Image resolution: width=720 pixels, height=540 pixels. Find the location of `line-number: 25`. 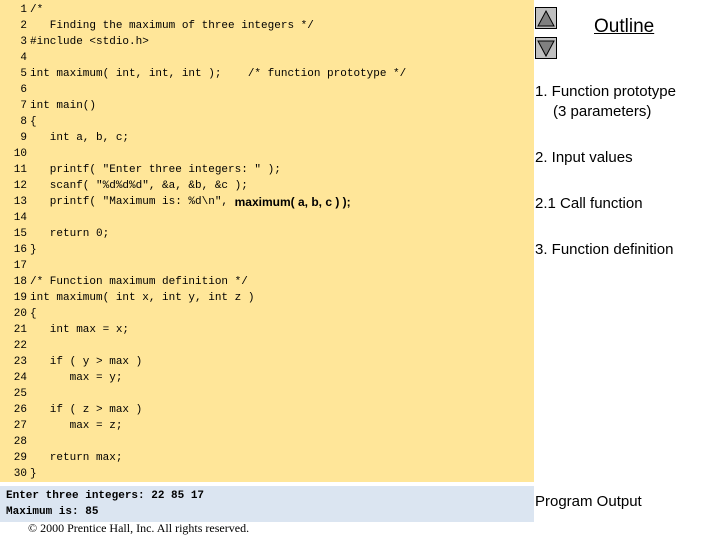

line-number: 25 is located at coordinates (20, 394).